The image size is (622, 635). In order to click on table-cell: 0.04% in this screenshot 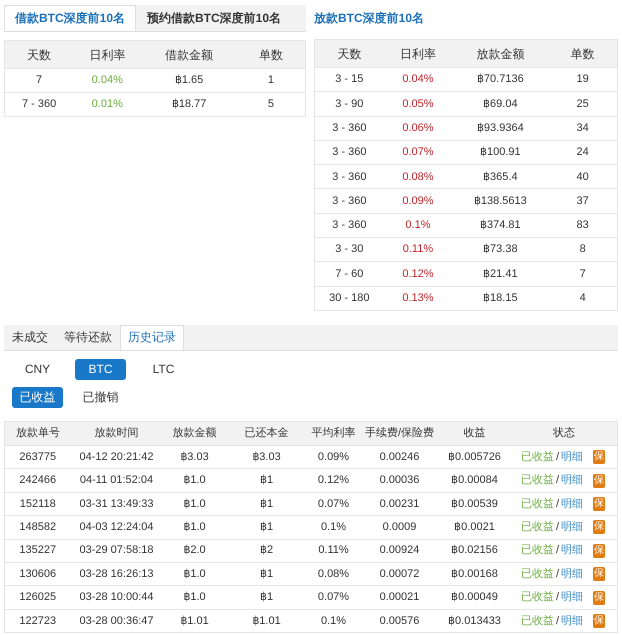, I will do `click(107, 80)`.